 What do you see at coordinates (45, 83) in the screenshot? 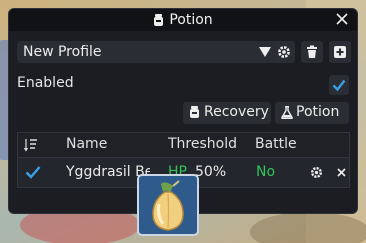
I see `enabled-label: Enabled` at bounding box center [45, 83].